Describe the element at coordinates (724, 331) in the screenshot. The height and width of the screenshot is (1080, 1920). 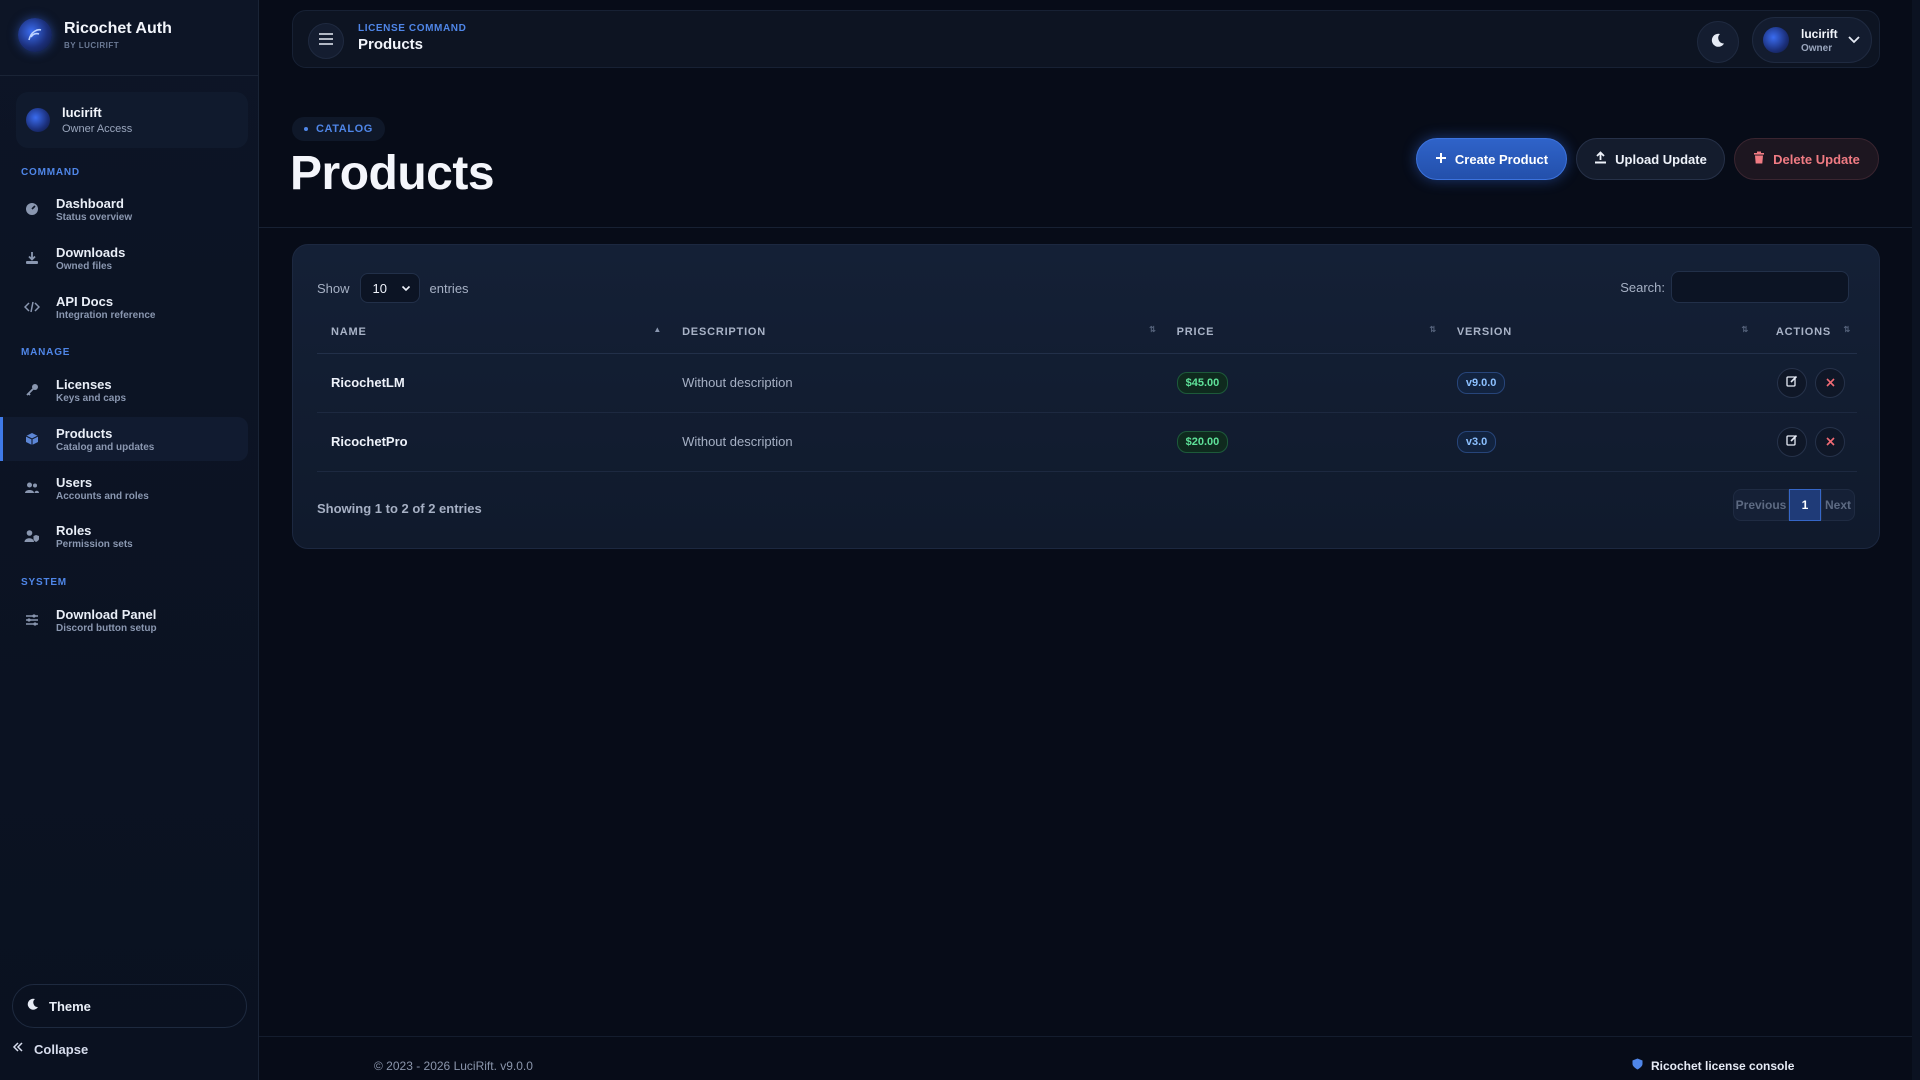
I see `column-header-label: DESCRIPTION` at that location.